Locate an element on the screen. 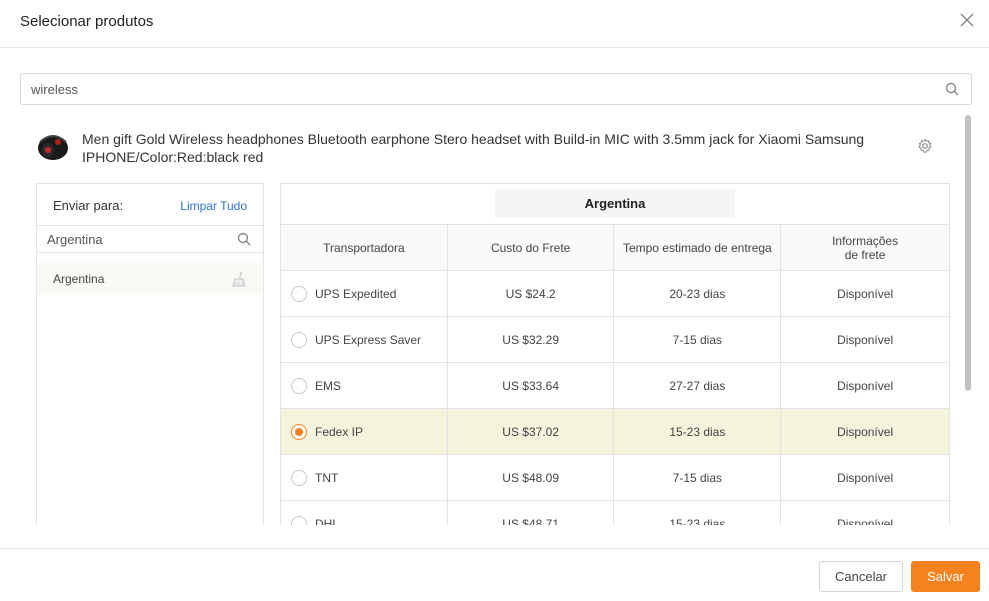 The height and width of the screenshot is (601, 989). dialog-footer: Cancelar Salvar is located at coordinates (494, 574).